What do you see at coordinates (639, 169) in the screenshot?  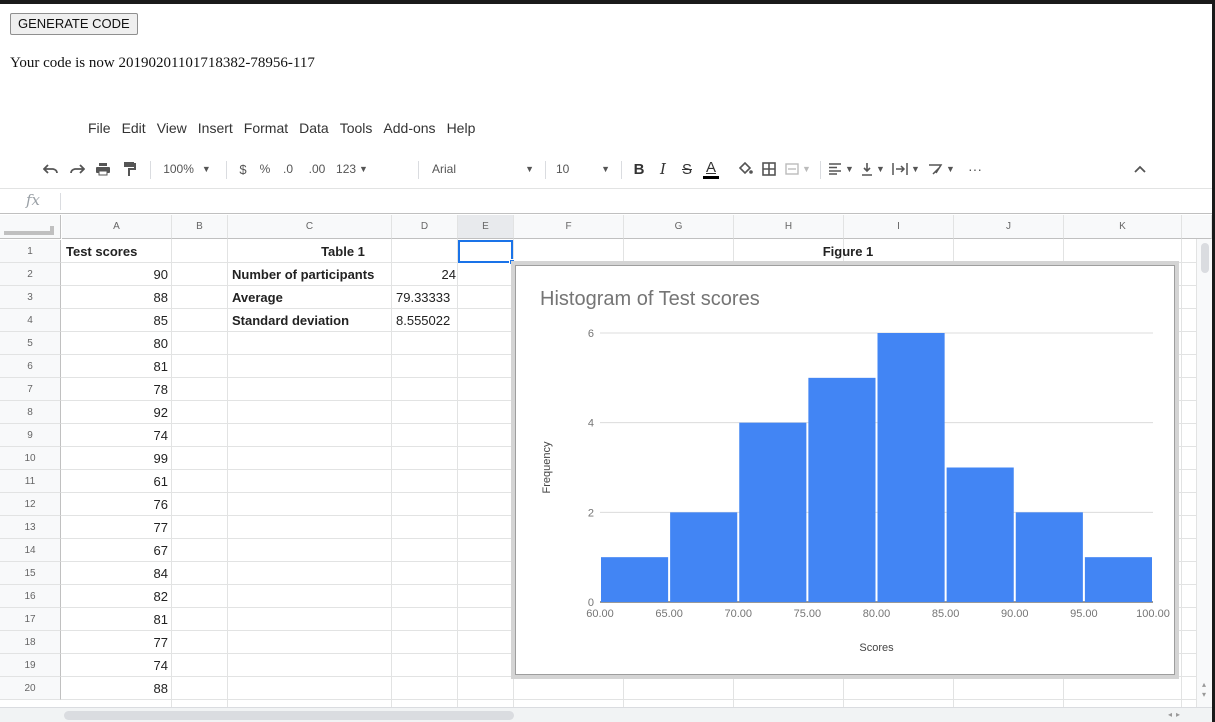 I see `bold-button: B` at bounding box center [639, 169].